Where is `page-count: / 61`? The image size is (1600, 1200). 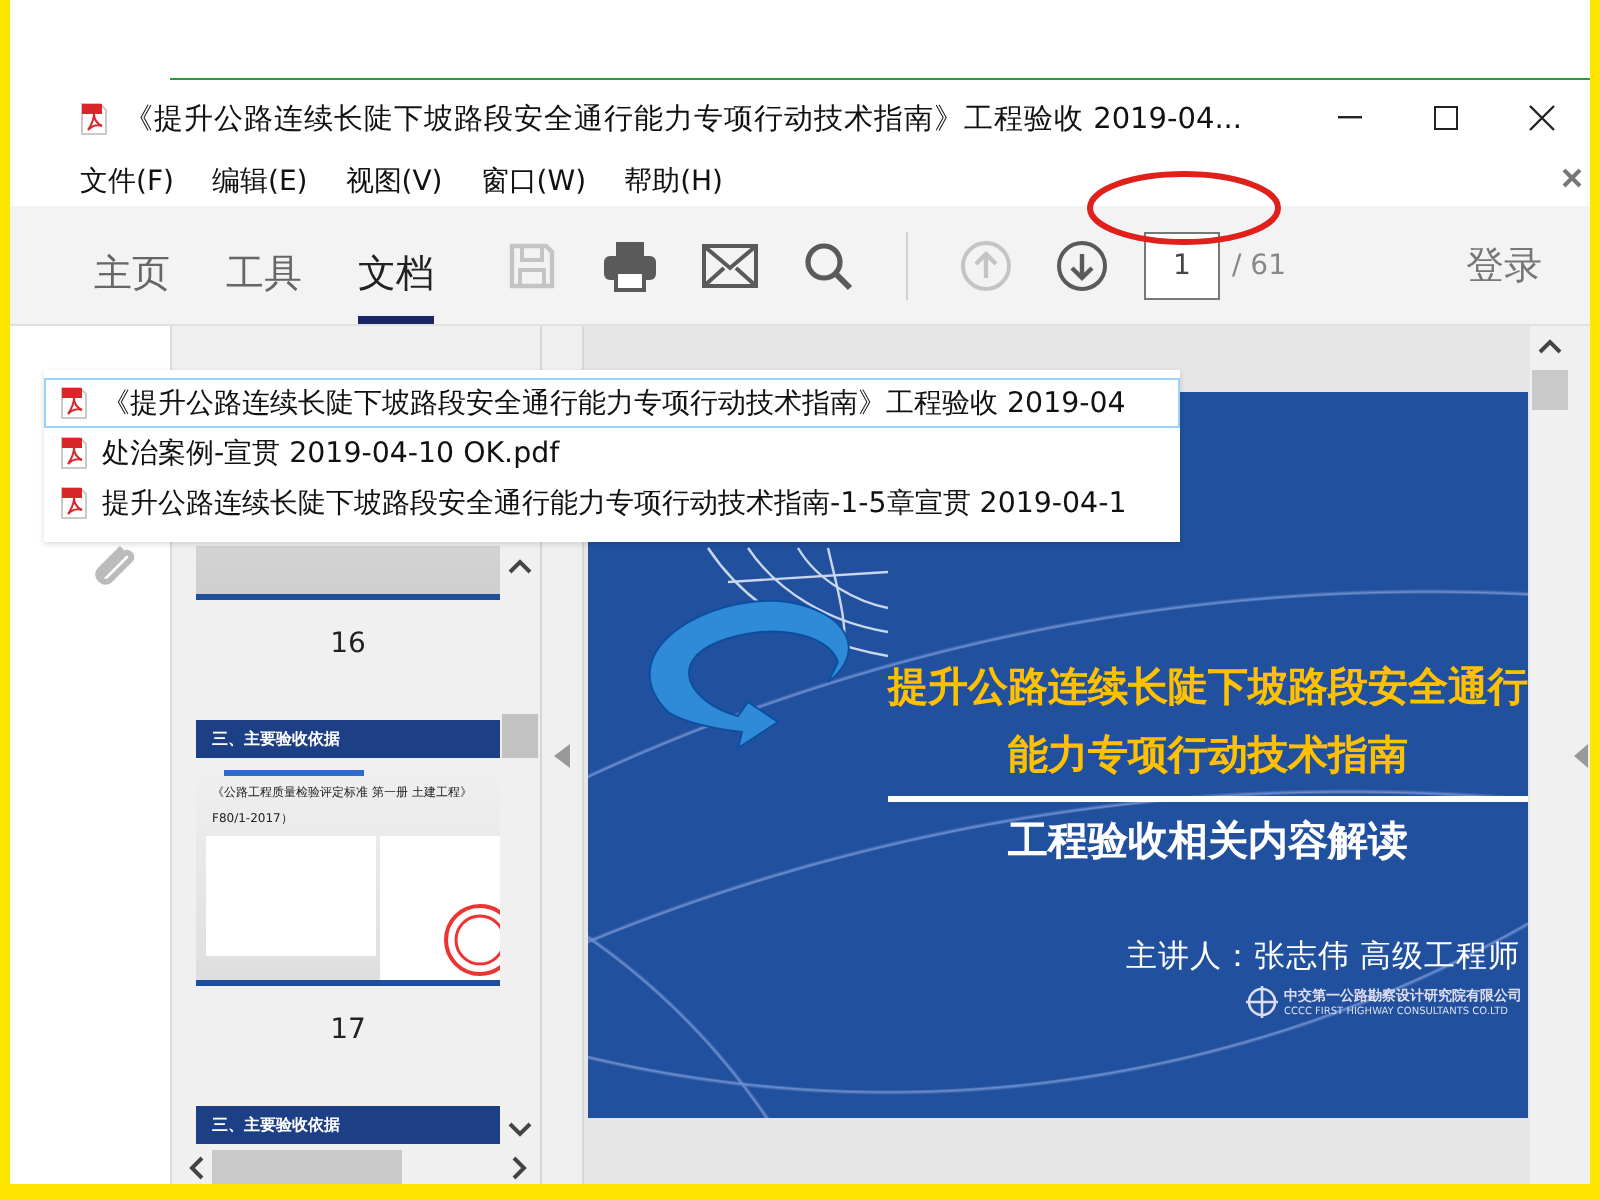
page-count: / 61 is located at coordinates (1259, 265).